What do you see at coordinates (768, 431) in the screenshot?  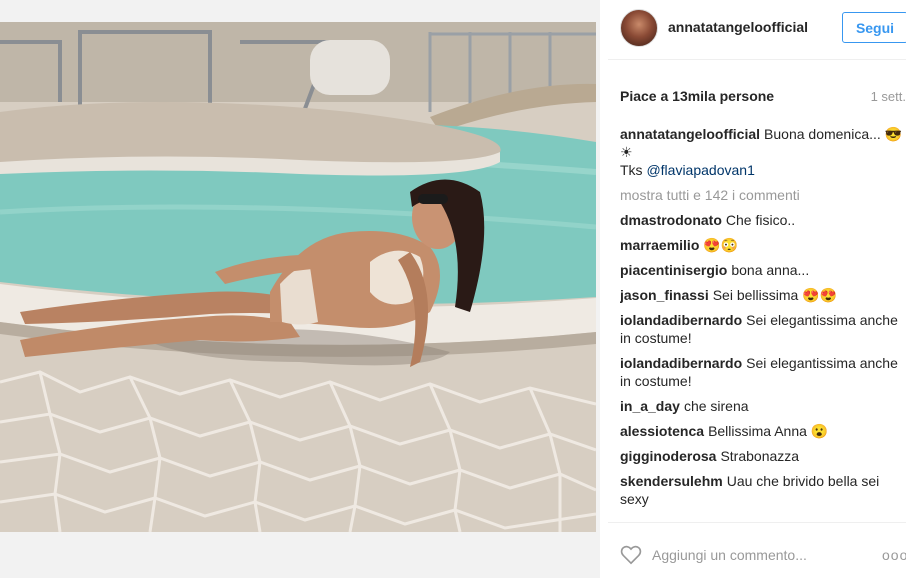 I see `comment-text: Bellissima Anna 😮` at bounding box center [768, 431].